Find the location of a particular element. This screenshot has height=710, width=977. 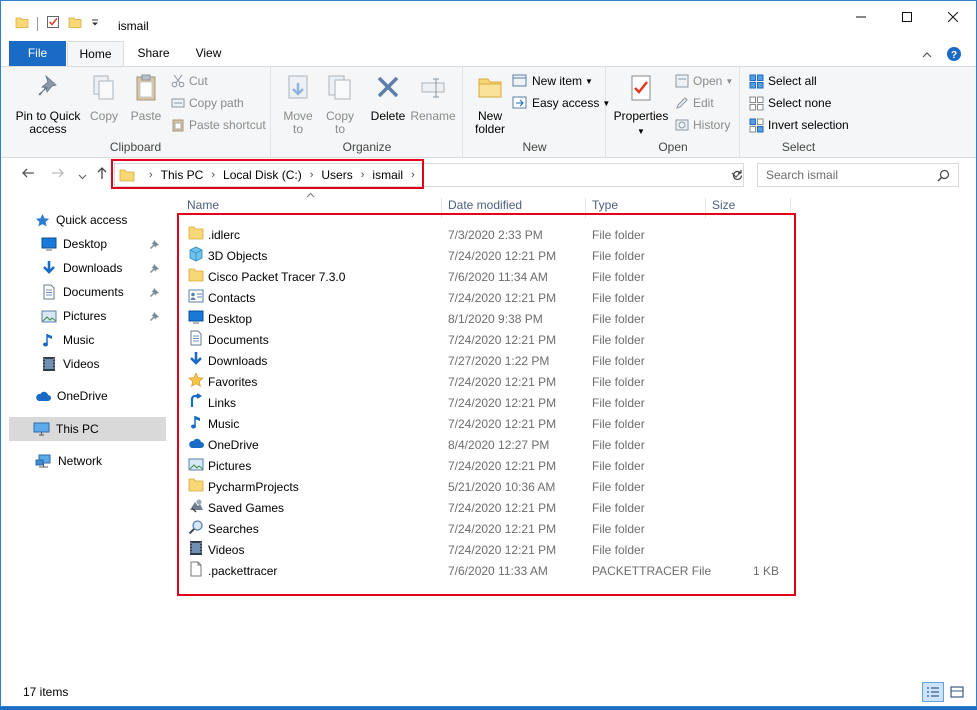

breadcrumb-local-disk: Local Disk (C:) is located at coordinates (262, 175).